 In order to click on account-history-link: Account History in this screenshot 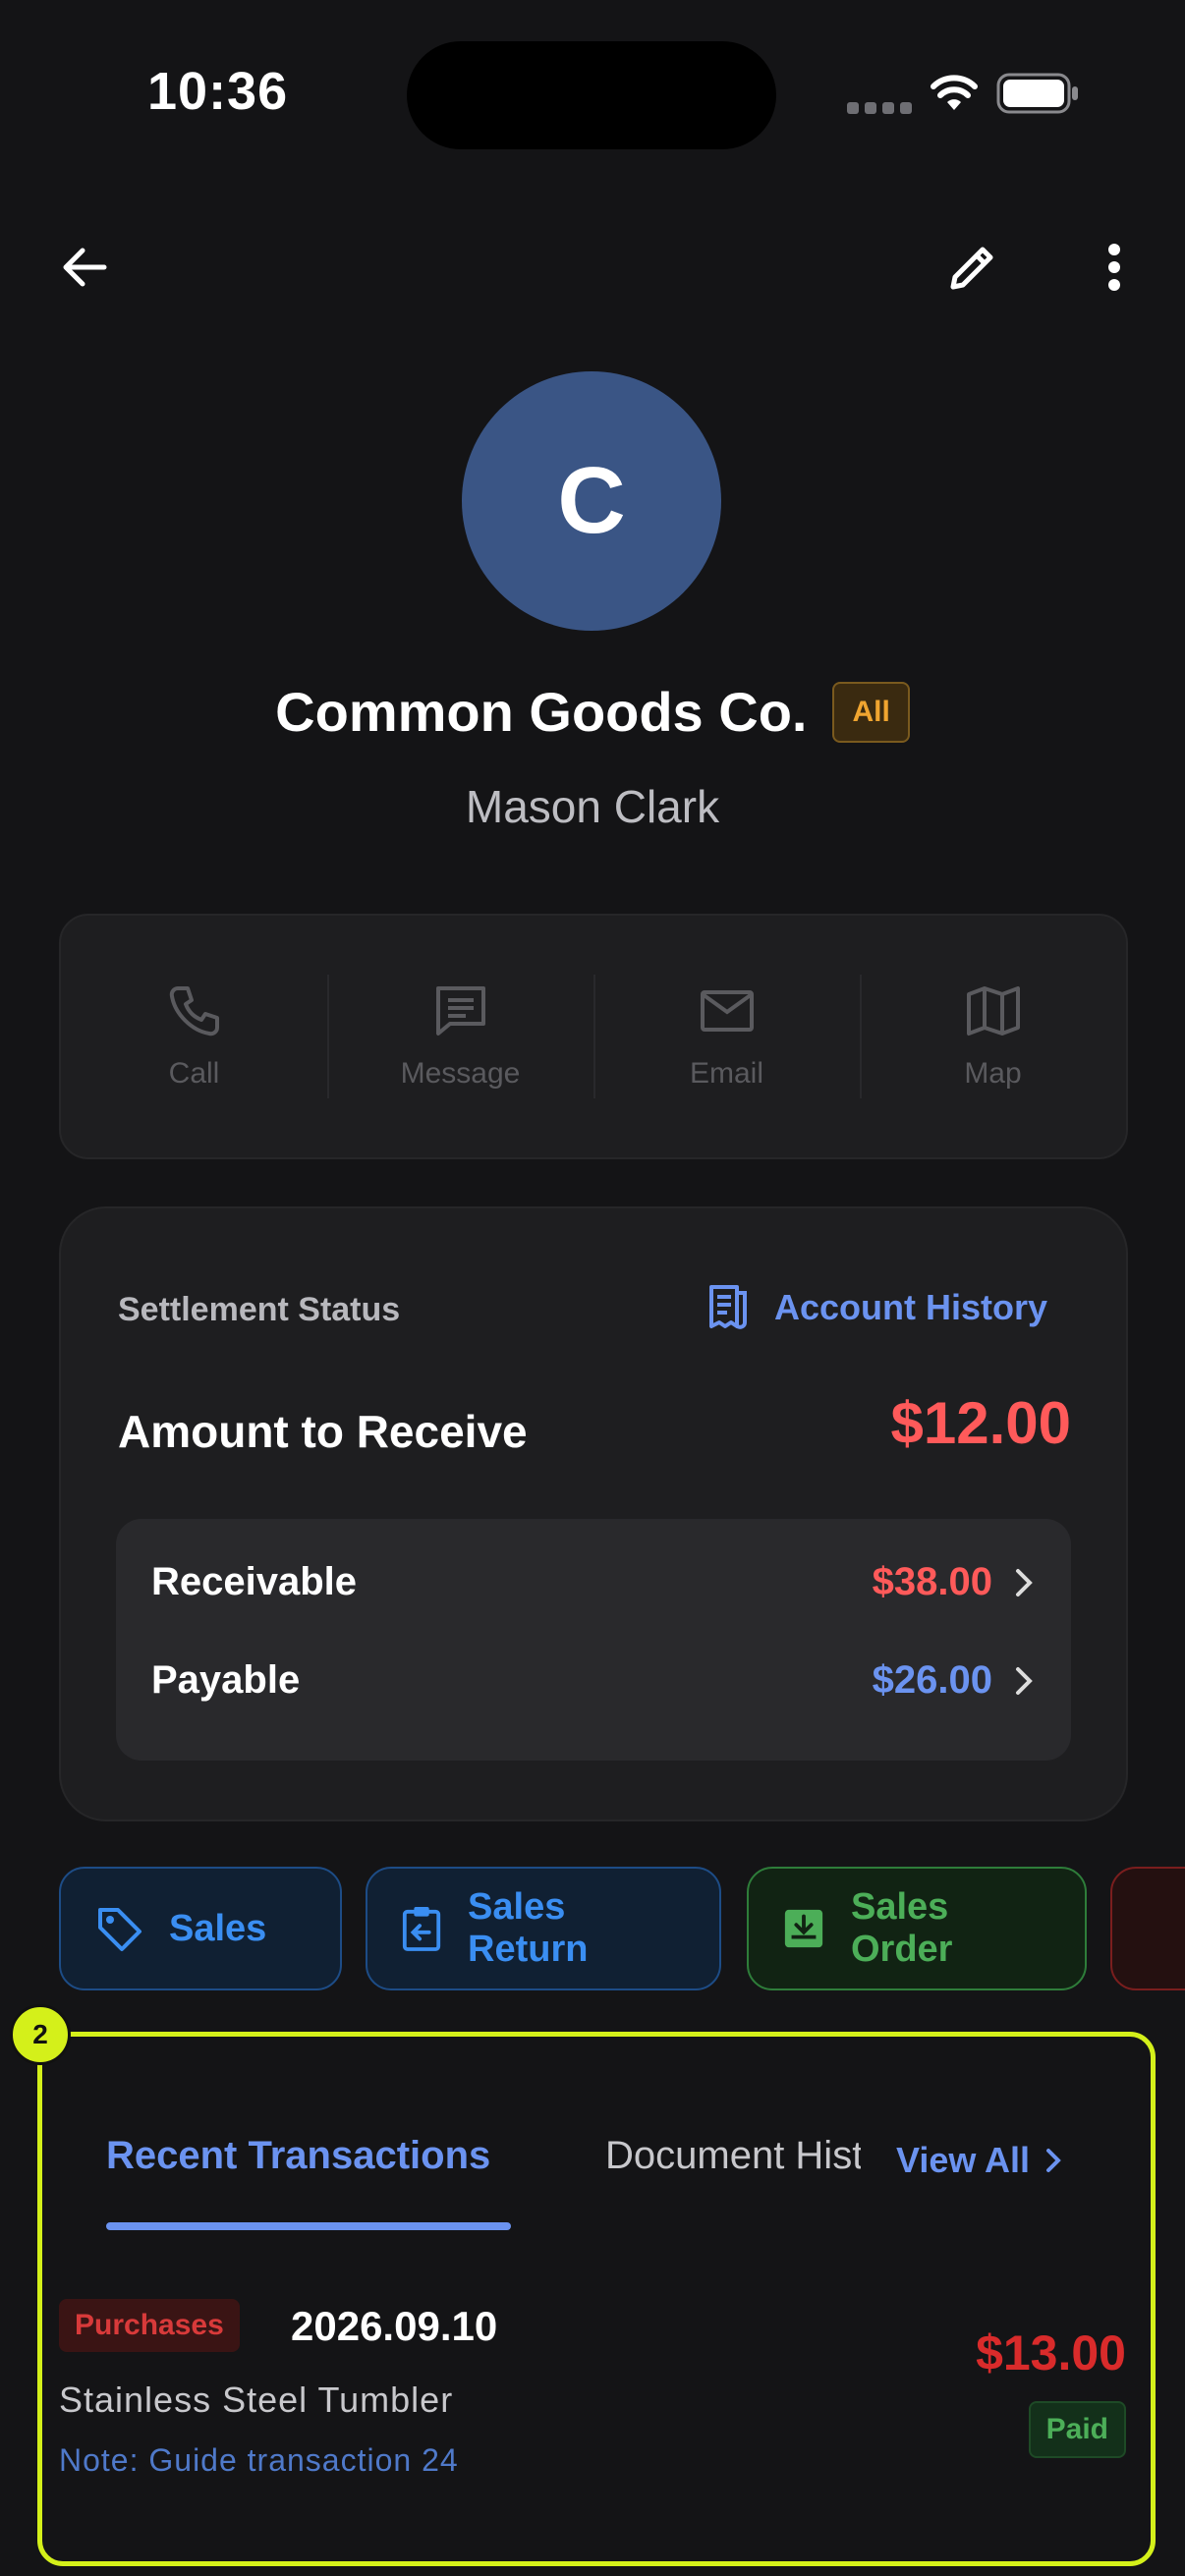, I will do `click(876, 1307)`.